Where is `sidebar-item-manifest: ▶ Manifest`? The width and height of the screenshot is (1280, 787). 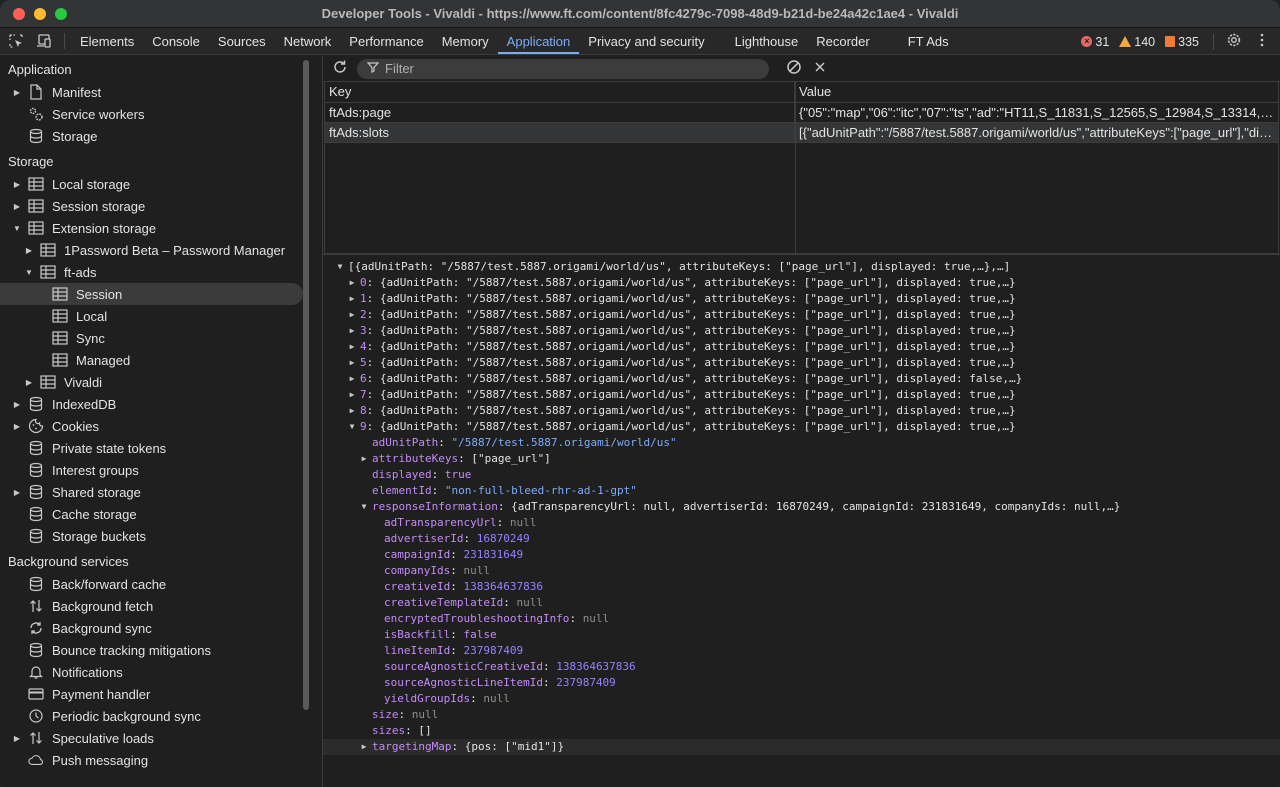 sidebar-item-manifest: ▶ Manifest is located at coordinates (154, 92).